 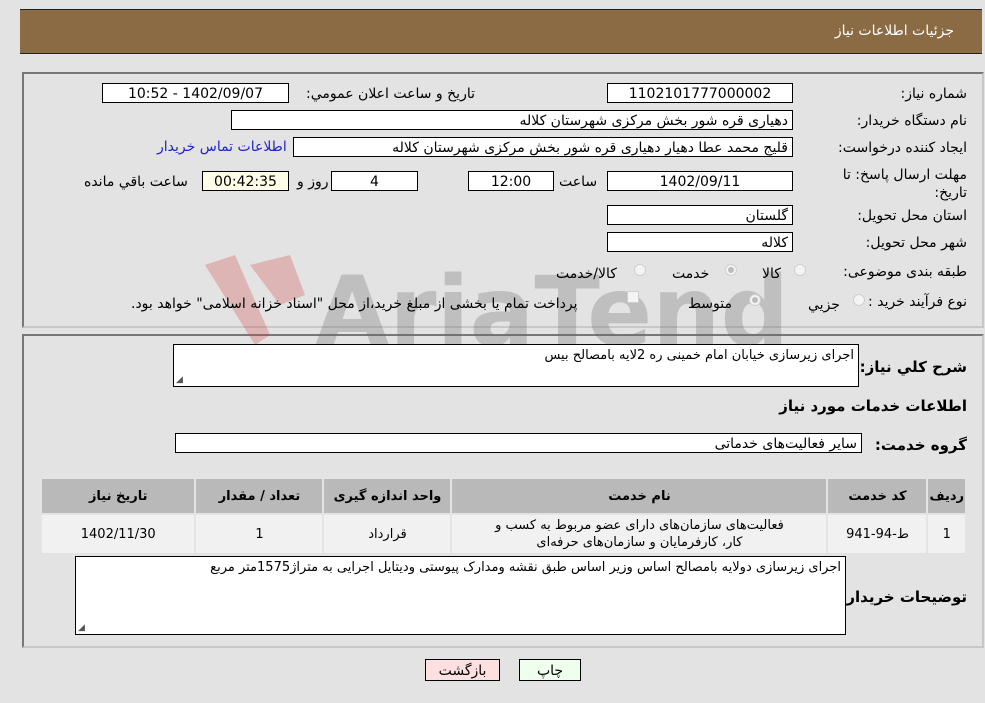 I want to click on buyer-notes-label: توضیحات خریدار:, so click(x=903, y=597).